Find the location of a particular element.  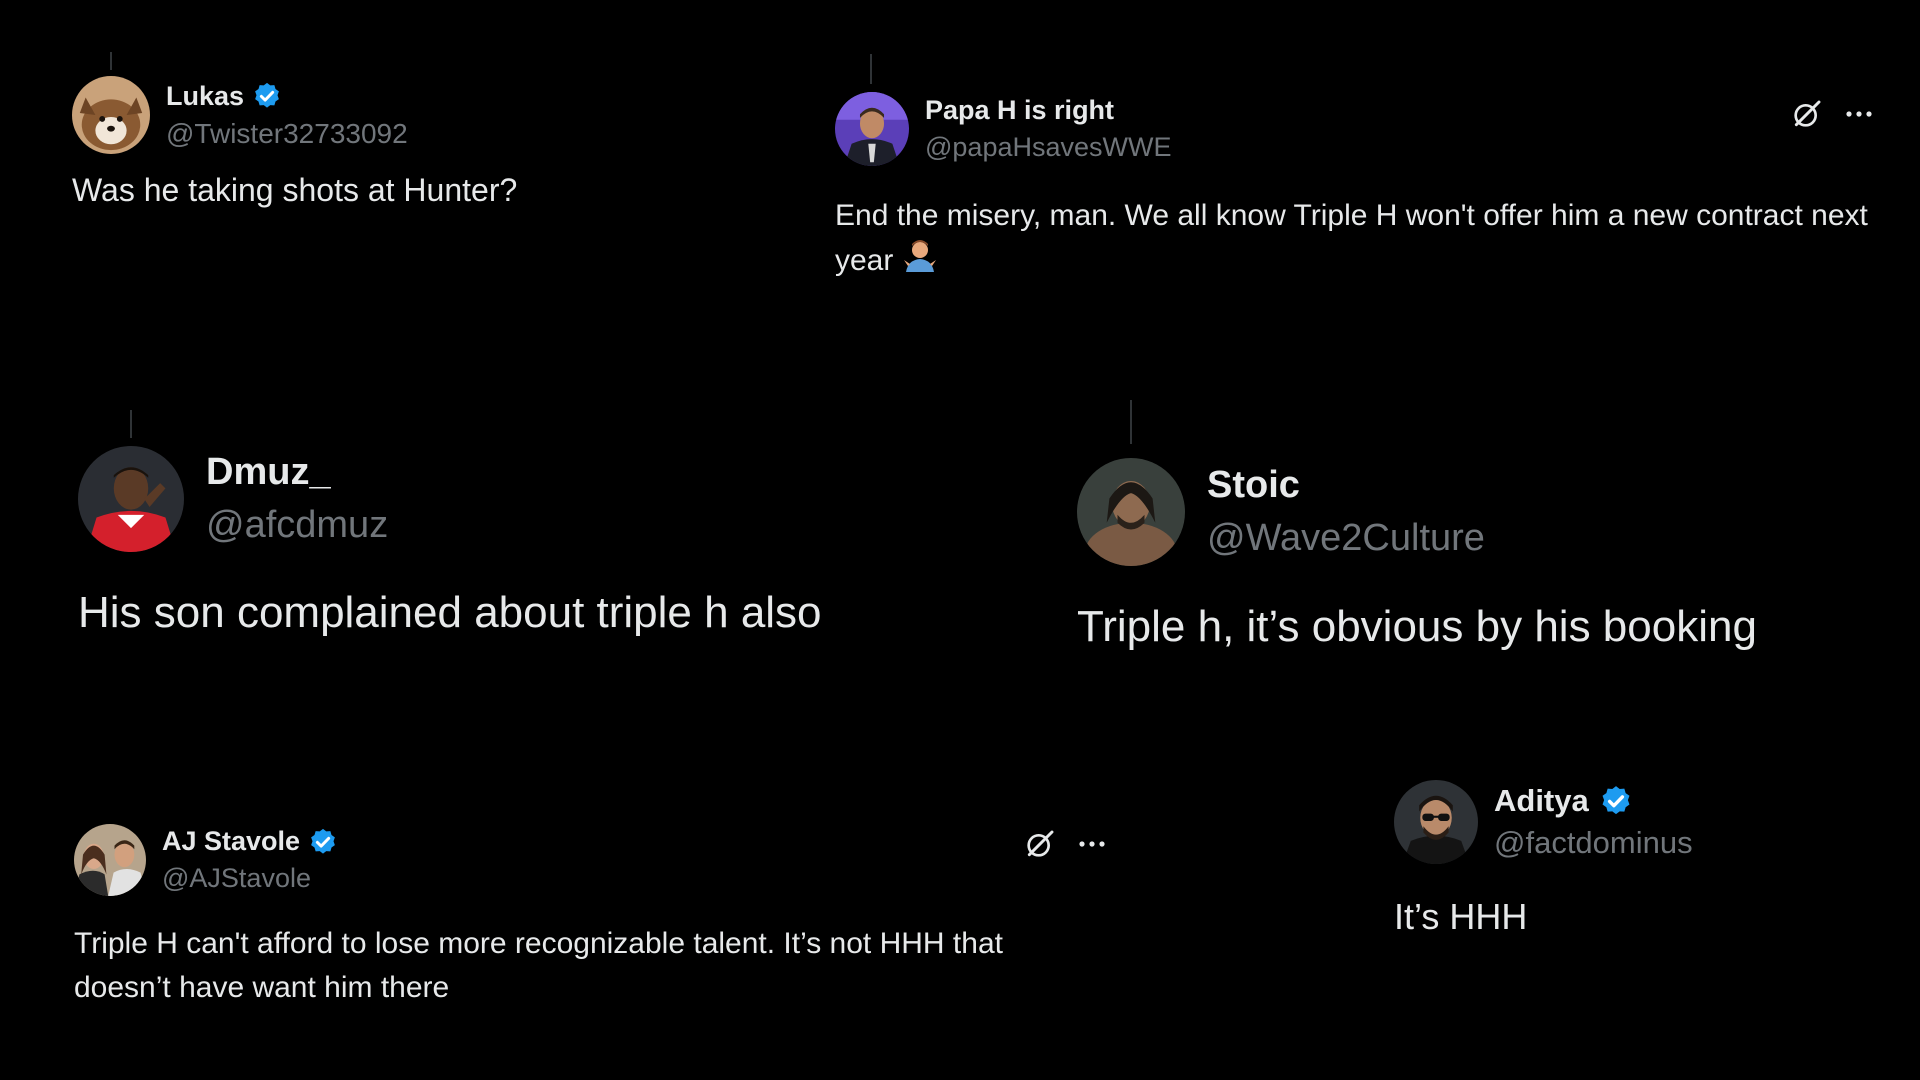

display-name: Papa H is right is located at coordinates (1048, 110).